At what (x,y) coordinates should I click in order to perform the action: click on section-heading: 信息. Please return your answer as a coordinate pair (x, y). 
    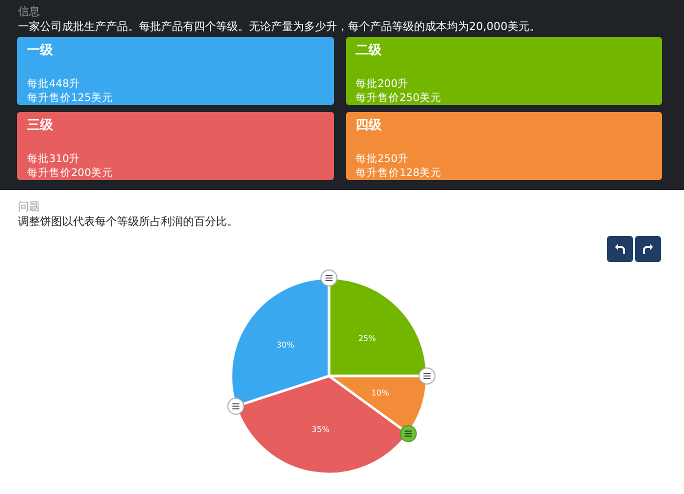
    Looking at the image, I should click on (29, 11).